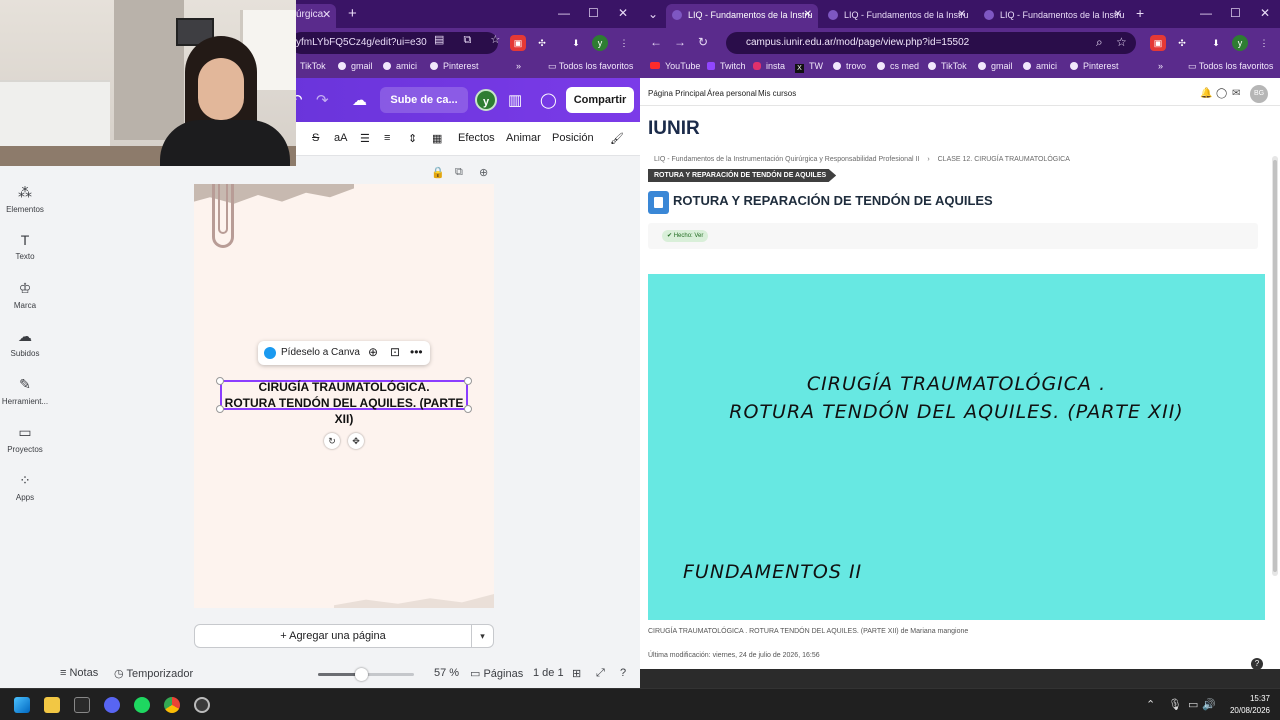 The height and width of the screenshot is (720, 1280). I want to click on bookmark-insta: insta, so click(769, 66).